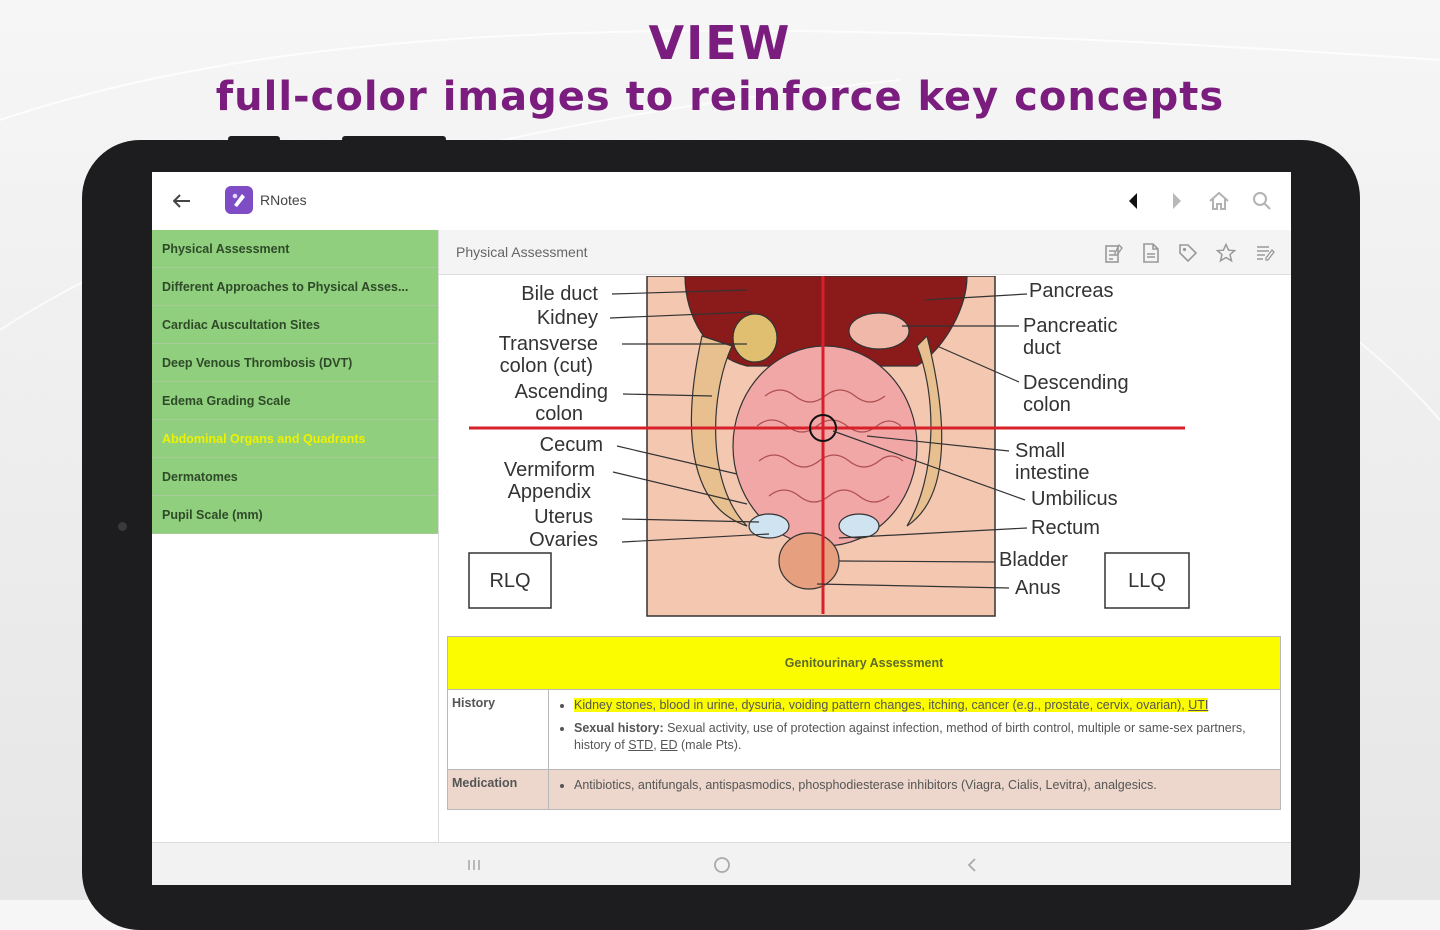 Image resolution: width=1440 pixels, height=930 pixels. What do you see at coordinates (721, 201) in the screenshot?
I see `app-bar: RNotes` at bounding box center [721, 201].